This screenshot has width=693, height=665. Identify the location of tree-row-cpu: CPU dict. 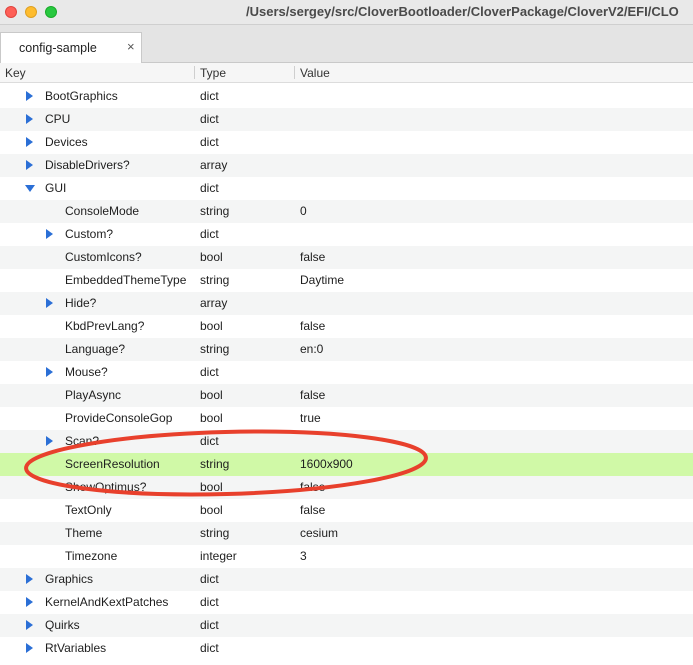
(346, 119).